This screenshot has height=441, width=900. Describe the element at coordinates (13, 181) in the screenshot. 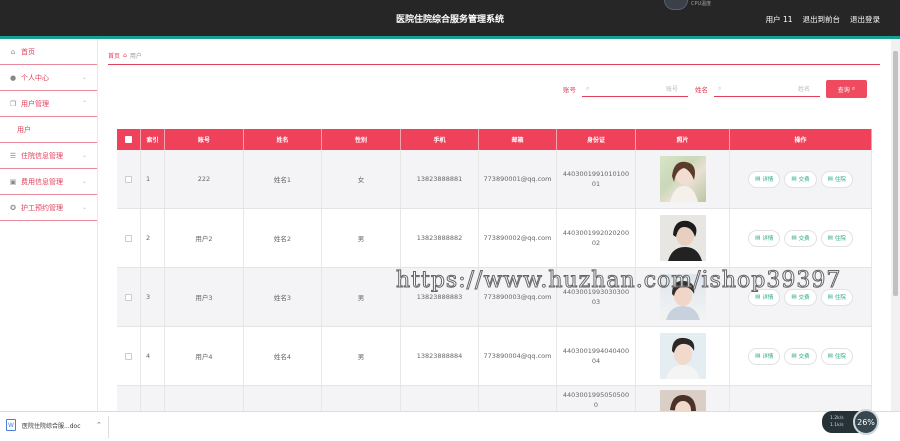

I see `wallet-icon: ▣` at that location.